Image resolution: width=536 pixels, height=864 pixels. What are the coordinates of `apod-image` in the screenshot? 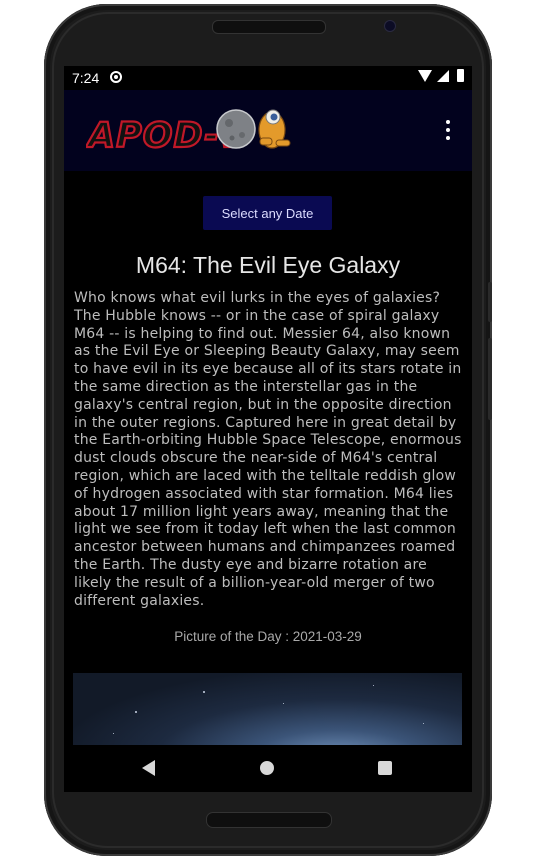 It's located at (267, 709).